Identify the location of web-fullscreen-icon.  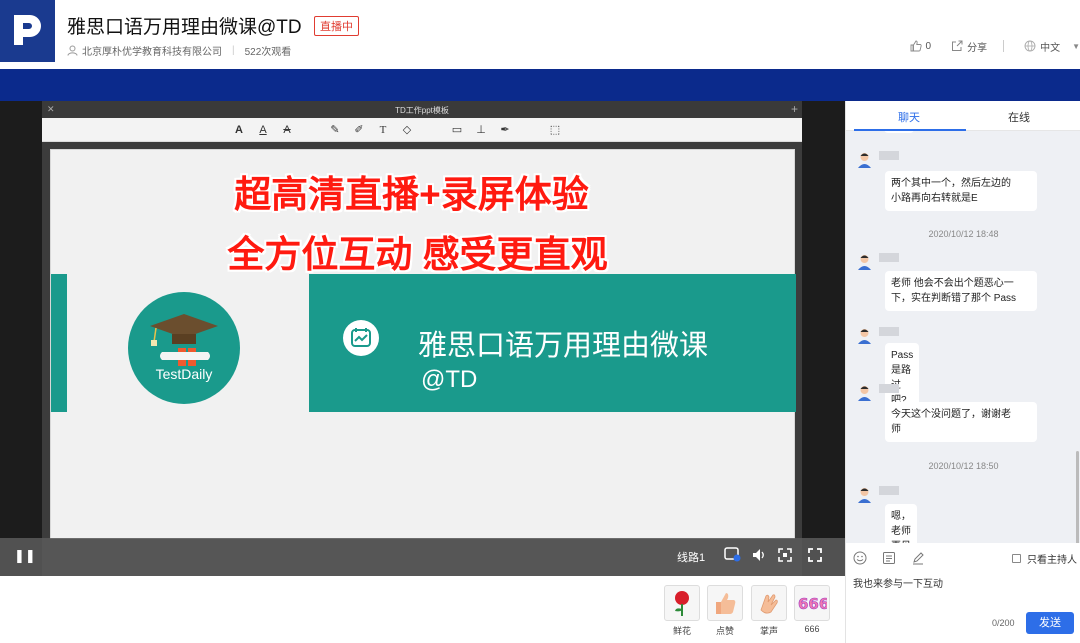
(785, 556).